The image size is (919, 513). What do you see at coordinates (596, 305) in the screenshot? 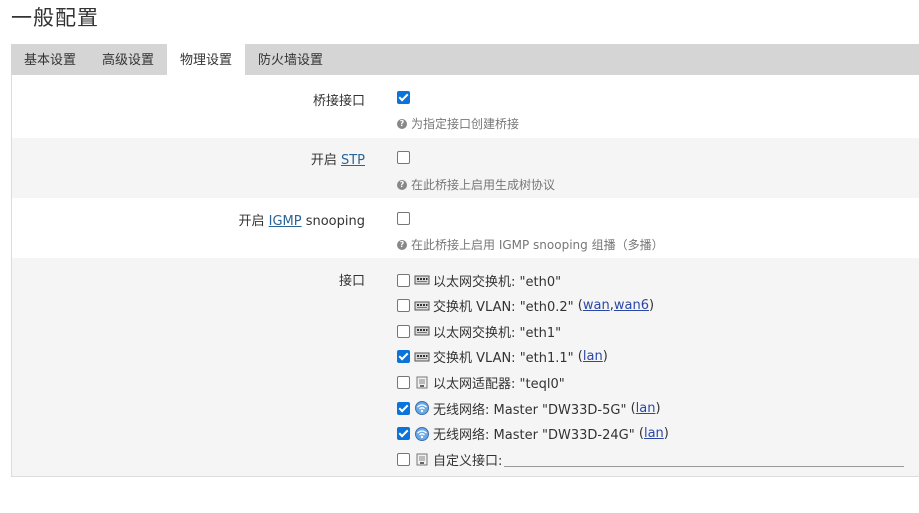
I see `zone-link-wan: wan` at bounding box center [596, 305].